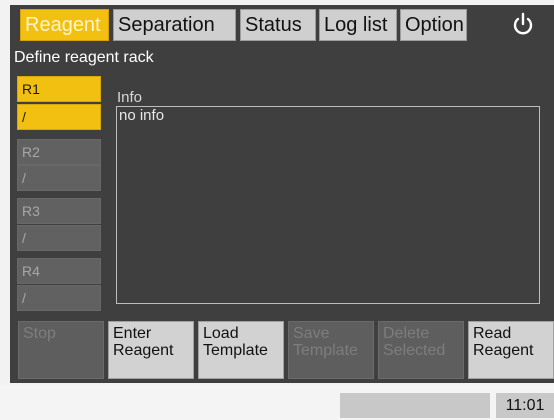 The width and height of the screenshot is (554, 420). Describe the element at coordinates (59, 152) in the screenshot. I see `rack-item-r2: R2` at that location.